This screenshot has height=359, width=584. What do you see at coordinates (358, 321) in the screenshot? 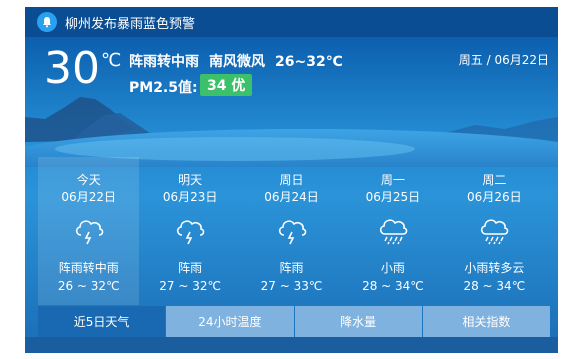
I see `tab-precipitation: 降水量` at bounding box center [358, 321].